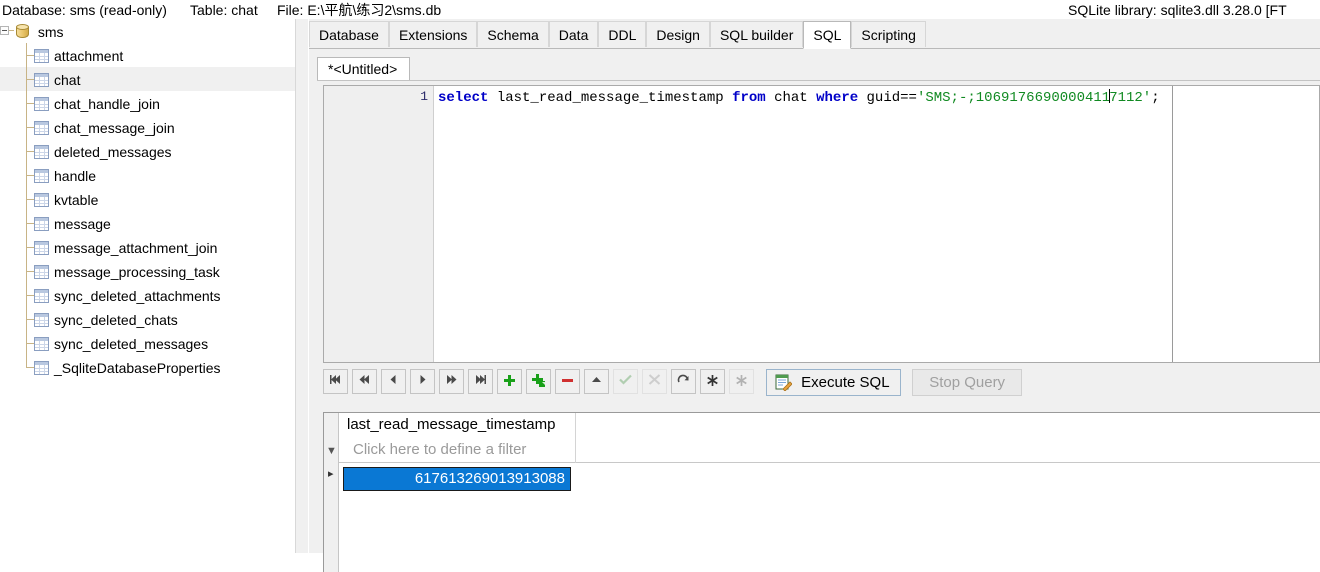 Image resolution: width=1320 pixels, height=572 pixels. What do you see at coordinates (50, 32) in the screenshot?
I see `tree-item-label: sms` at bounding box center [50, 32].